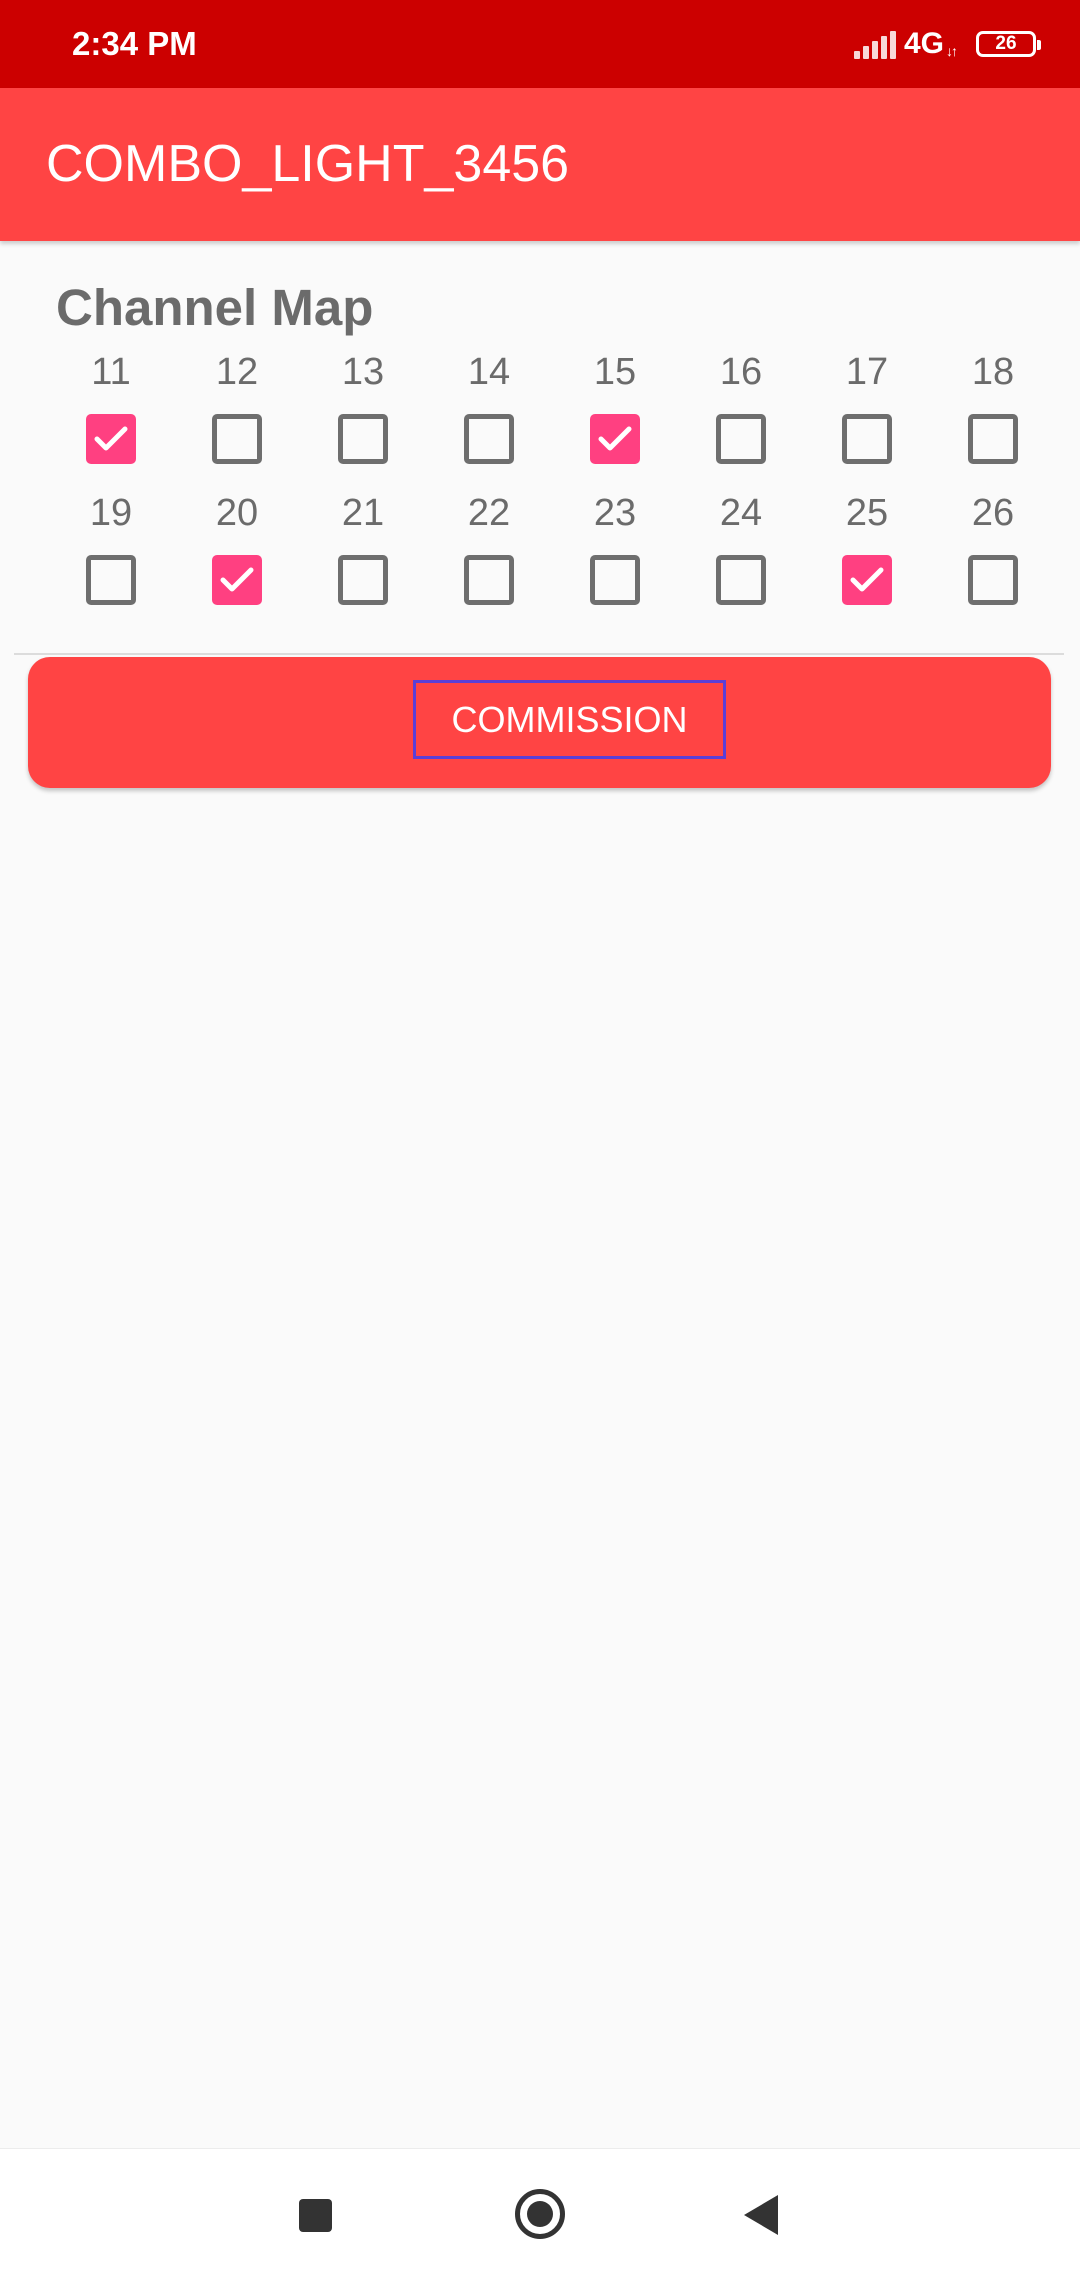  Describe the element at coordinates (237, 412) in the screenshot. I see `channel-item: 12` at that location.